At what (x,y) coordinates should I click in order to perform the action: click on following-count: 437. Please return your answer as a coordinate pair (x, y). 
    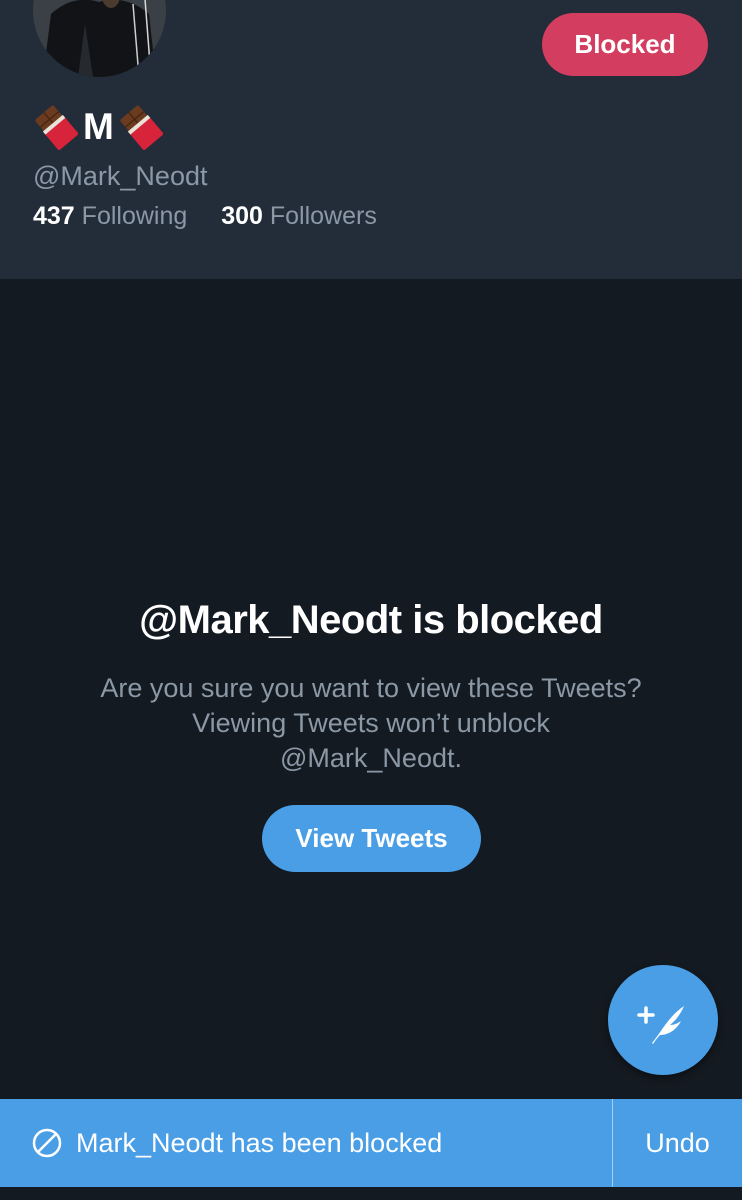
    Looking at the image, I should click on (54, 216).